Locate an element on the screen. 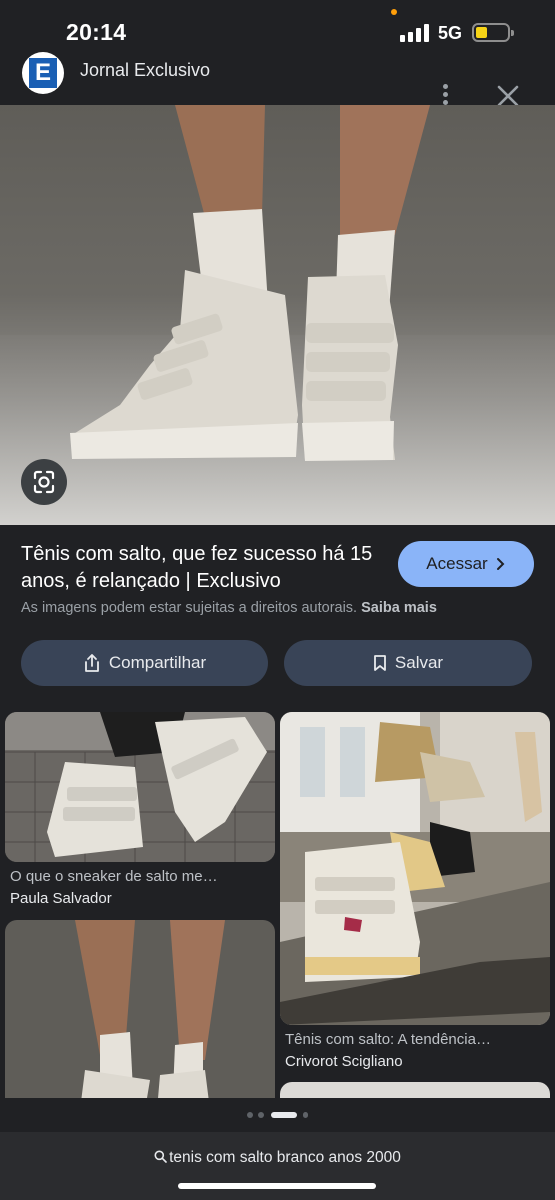 The width and height of the screenshot is (555, 1200). save-button: Salvar is located at coordinates (408, 663).